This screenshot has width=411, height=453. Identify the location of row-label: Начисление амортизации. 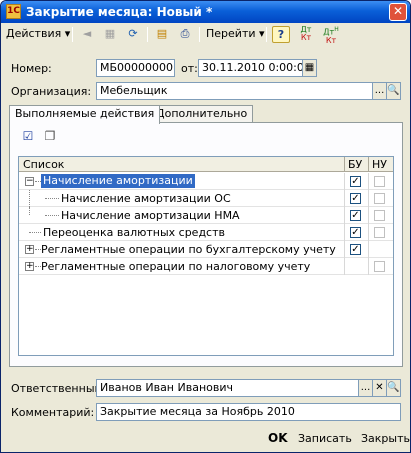
(118, 181).